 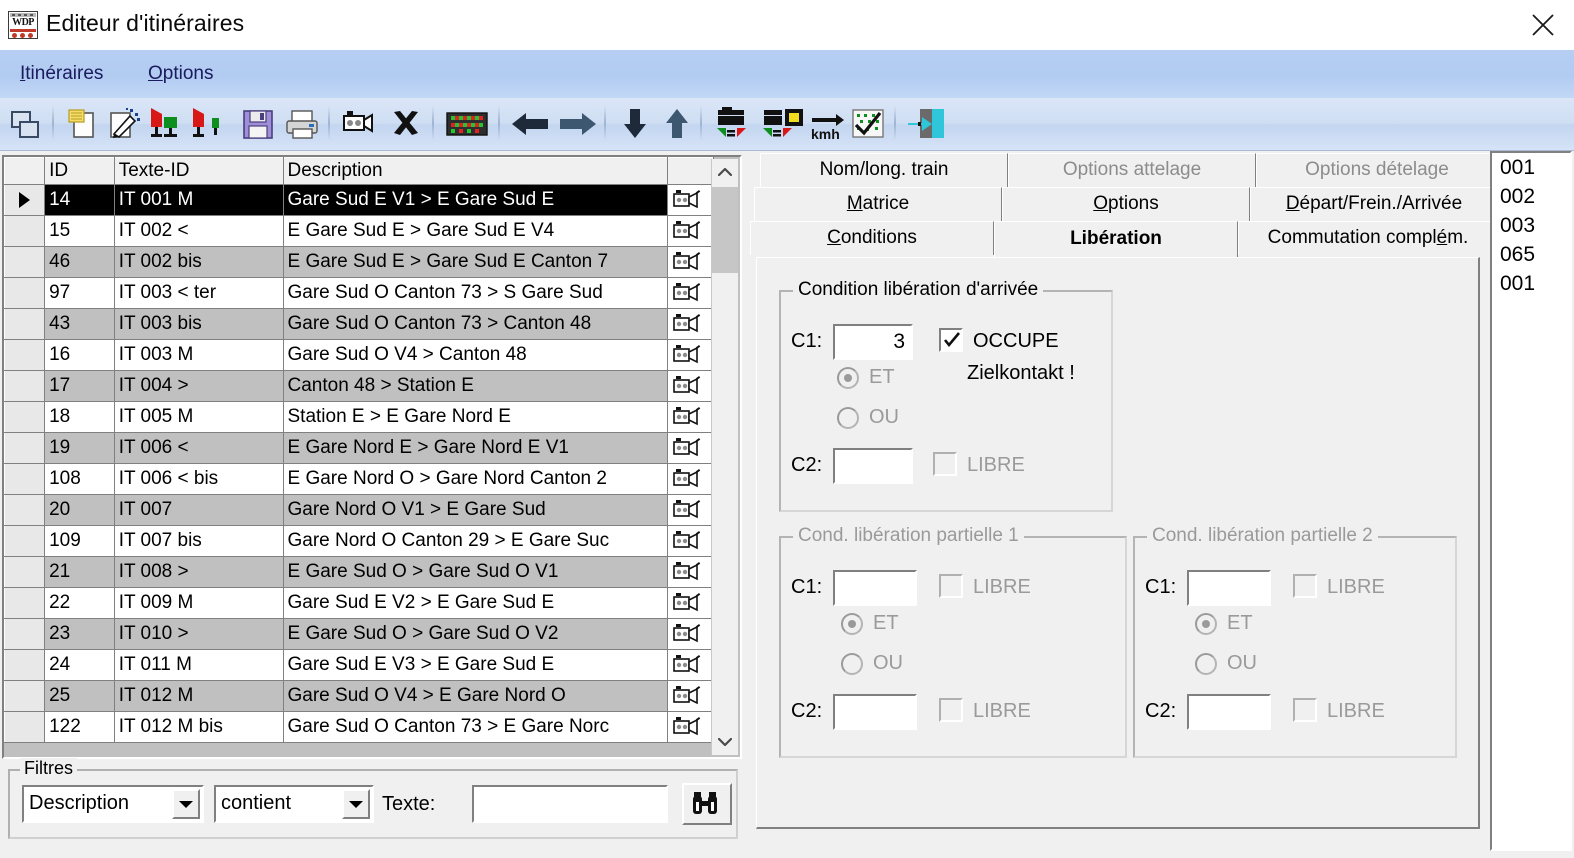 What do you see at coordinates (475, 324) in the screenshot?
I see `cell-description: Gare Sud O Canton 73 > Canton 48` at bounding box center [475, 324].